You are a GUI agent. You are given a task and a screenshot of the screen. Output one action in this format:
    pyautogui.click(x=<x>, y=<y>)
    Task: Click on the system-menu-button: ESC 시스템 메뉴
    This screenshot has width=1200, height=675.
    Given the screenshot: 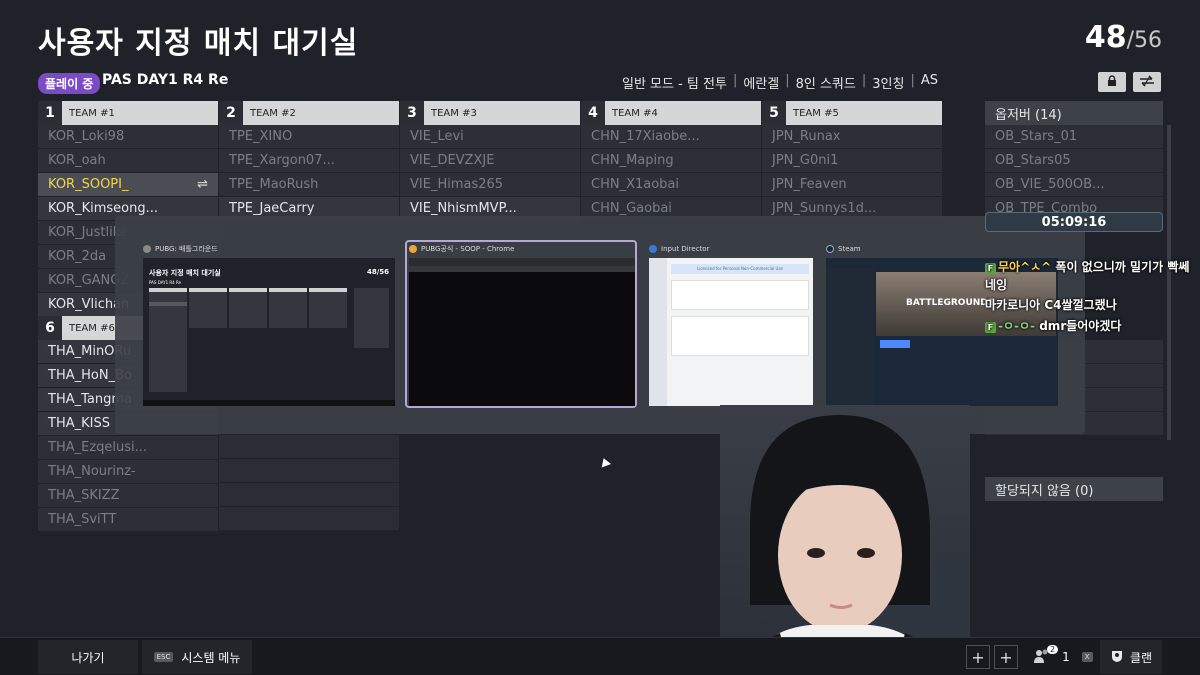 What is the action you would take?
    pyautogui.click(x=197, y=657)
    